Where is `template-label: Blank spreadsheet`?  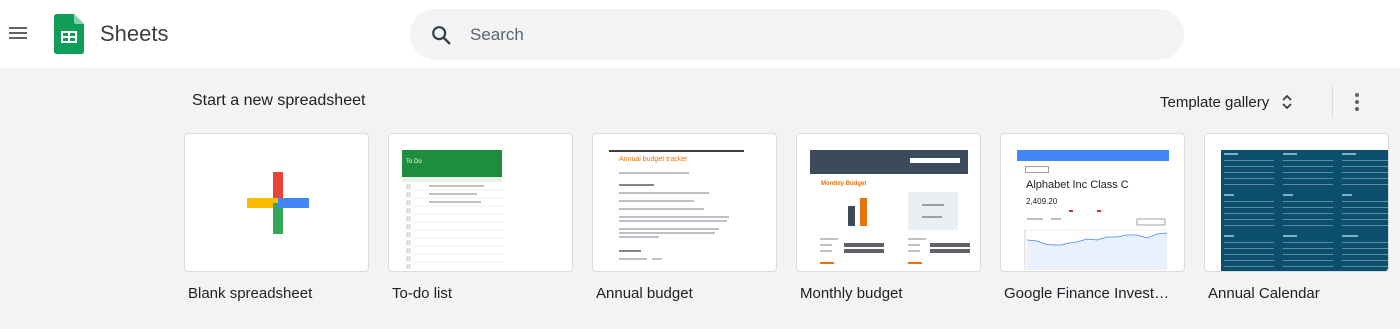
template-label: Blank spreadsheet is located at coordinates (250, 293).